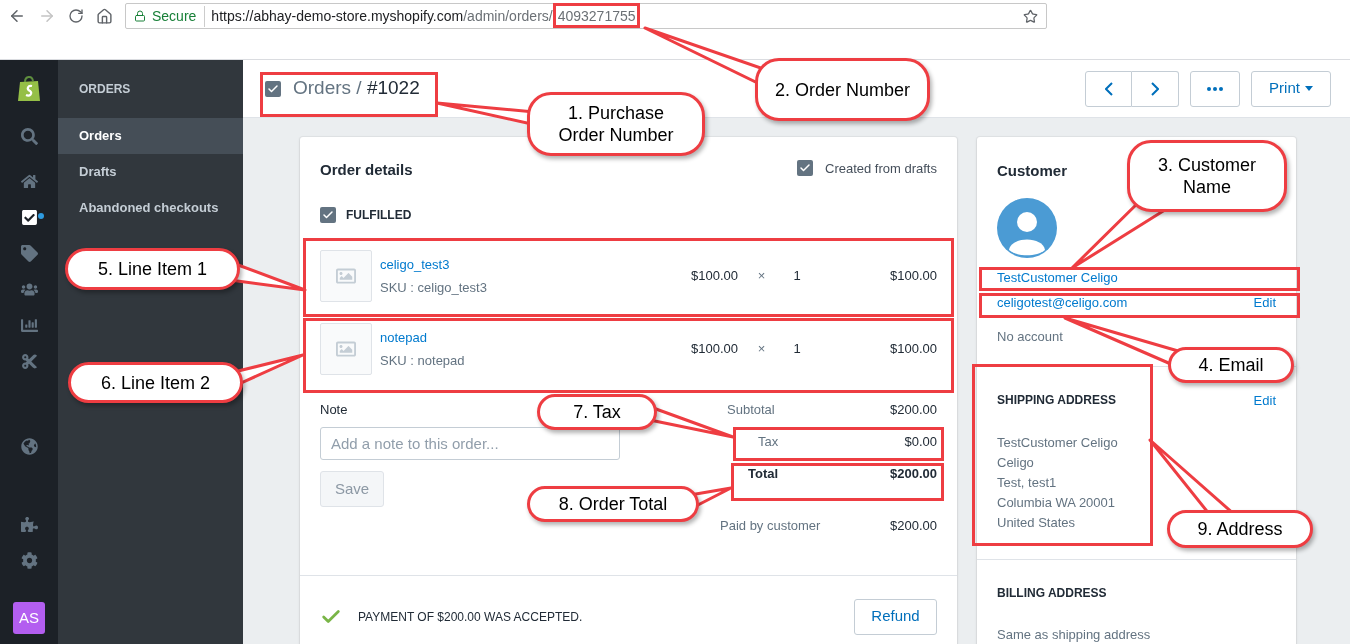  What do you see at coordinates (763, 473) in the screenshot?
I see `summary-label: Total` at bounding box center [763, 473].